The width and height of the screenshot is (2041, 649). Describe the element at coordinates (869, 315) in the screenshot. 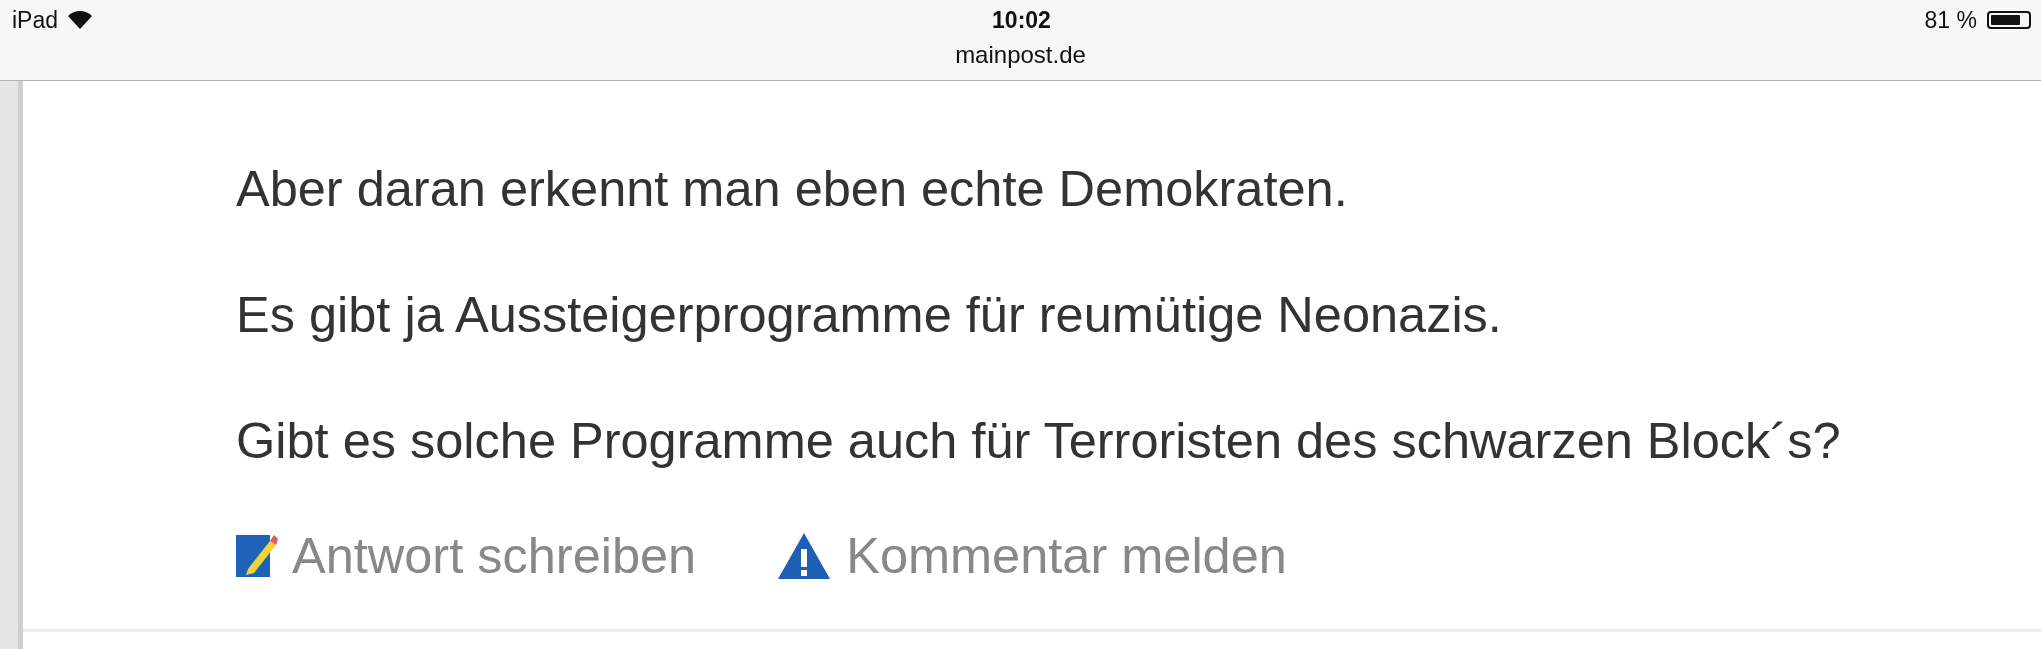

I see `comment-paragraph: Es gibt ja Aussteigerprogramme für reumütige Neonazis.` at that location.